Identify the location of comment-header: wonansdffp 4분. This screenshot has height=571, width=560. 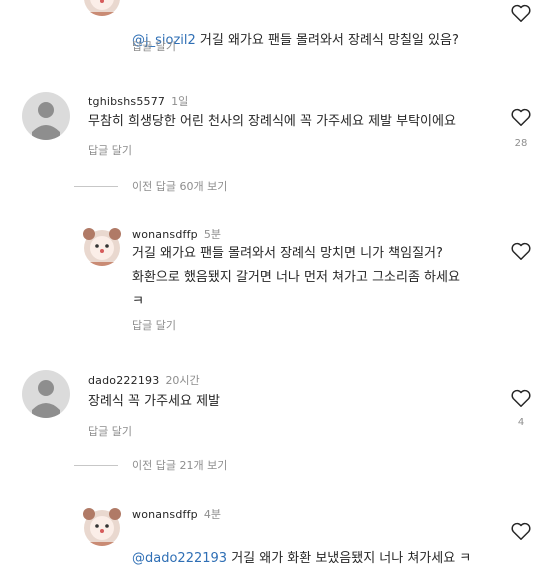
(176, 512).